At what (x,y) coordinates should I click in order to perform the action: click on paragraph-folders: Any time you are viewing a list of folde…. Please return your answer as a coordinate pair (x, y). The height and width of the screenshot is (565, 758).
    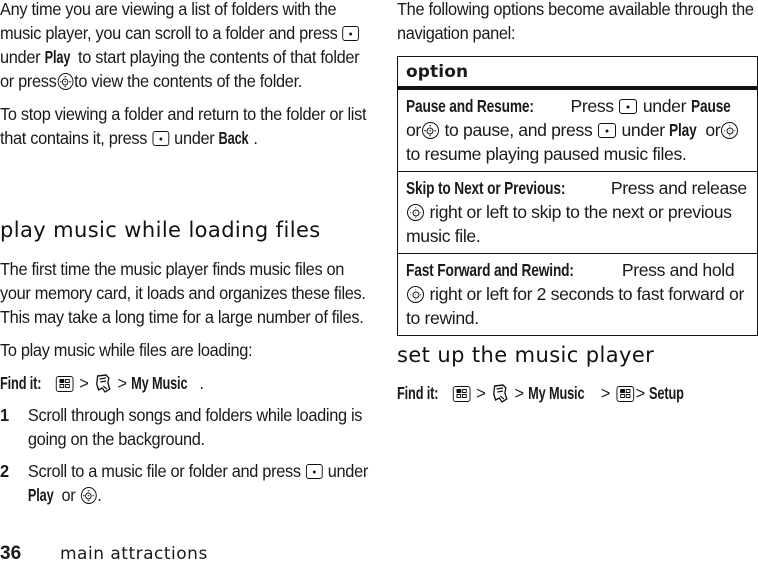
    Looking at the image, I should click on (180, 45).